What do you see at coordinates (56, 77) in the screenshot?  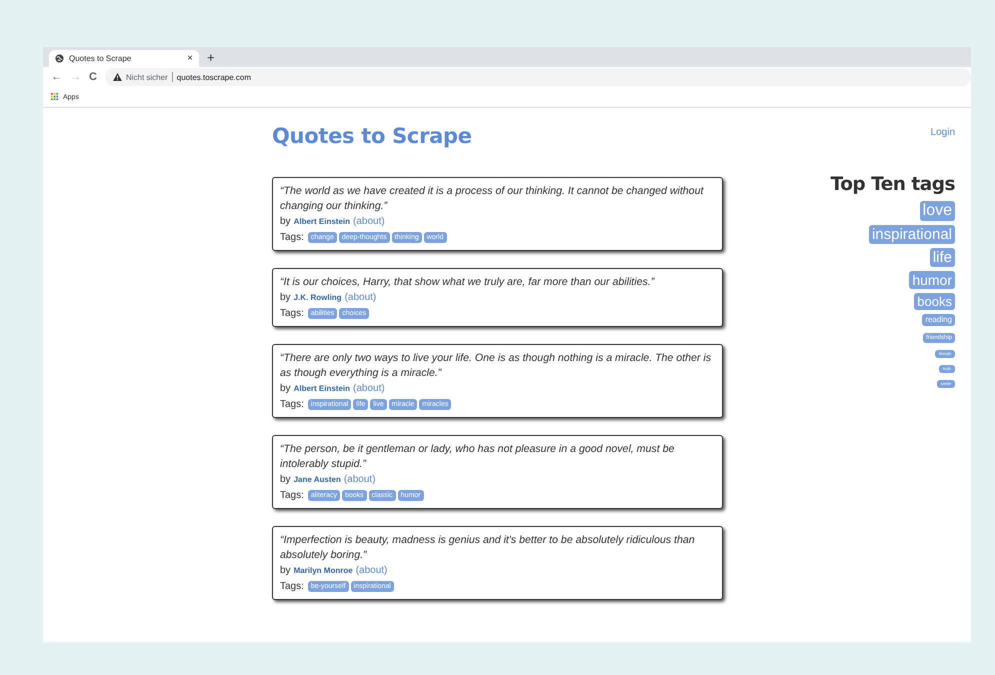 I see `back-button: ←` at bounding box center [56, 77].